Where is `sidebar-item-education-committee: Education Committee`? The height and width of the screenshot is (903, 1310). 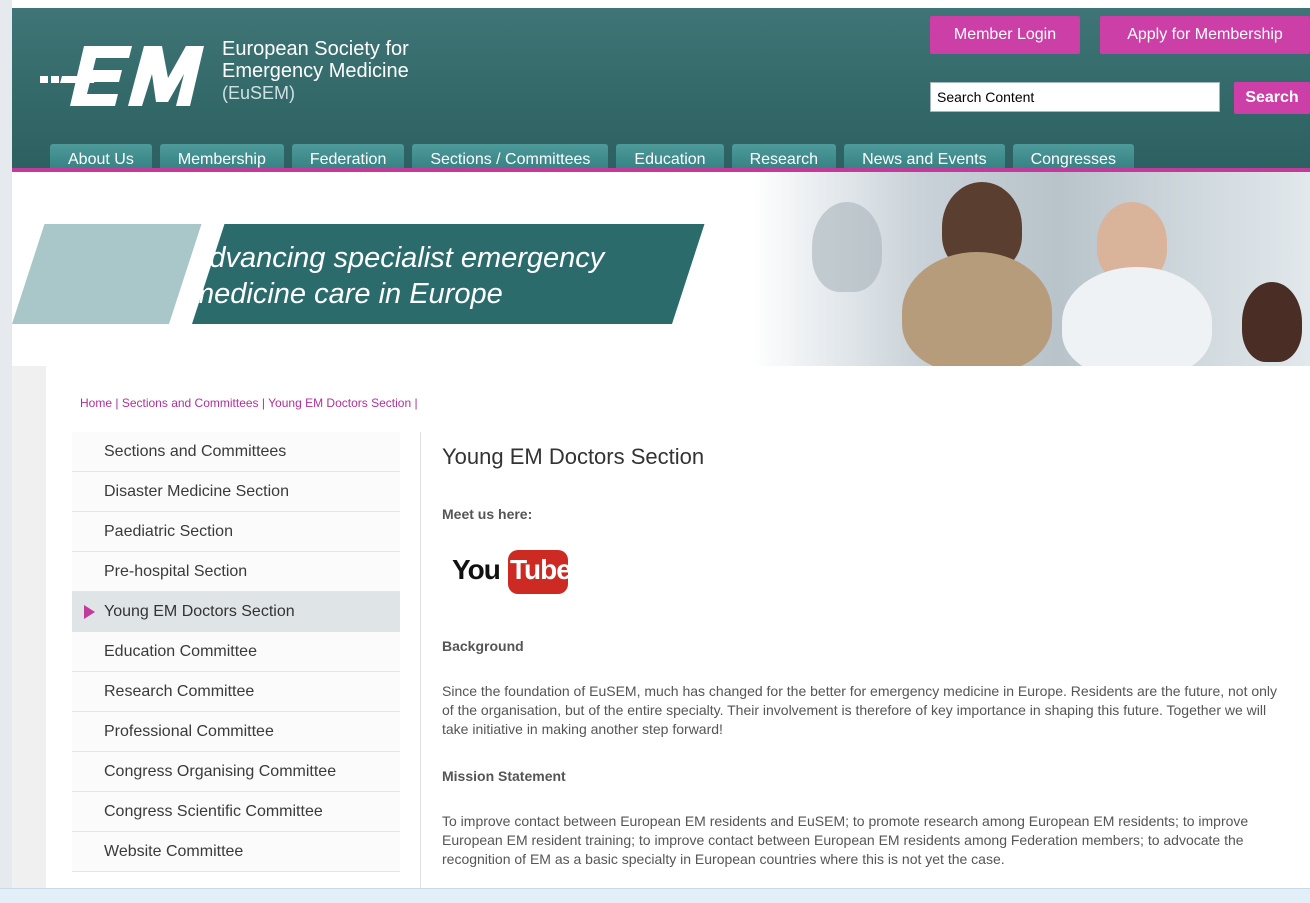
sidebar-item-education-committee: Education Committee is located at coordinates (236, 652).